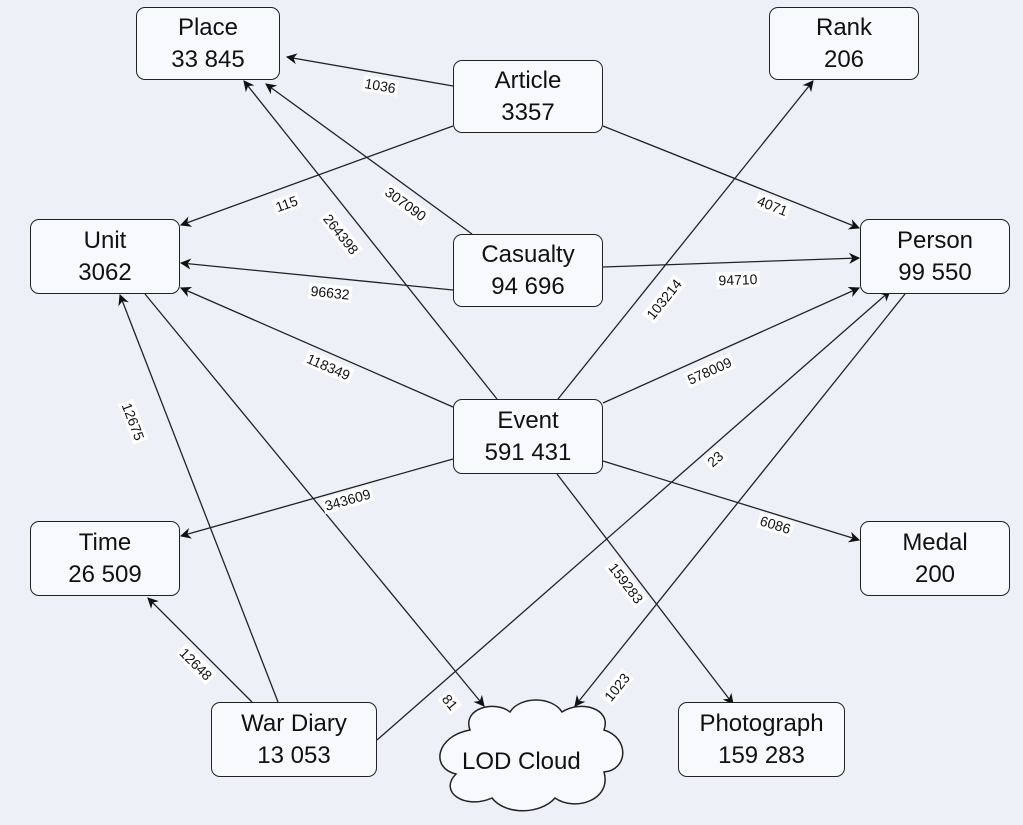  What do you see at coordinates (935, 256) in the screenshot?
I see `node-person: Person 99 550` at bounding box center [935, 256].